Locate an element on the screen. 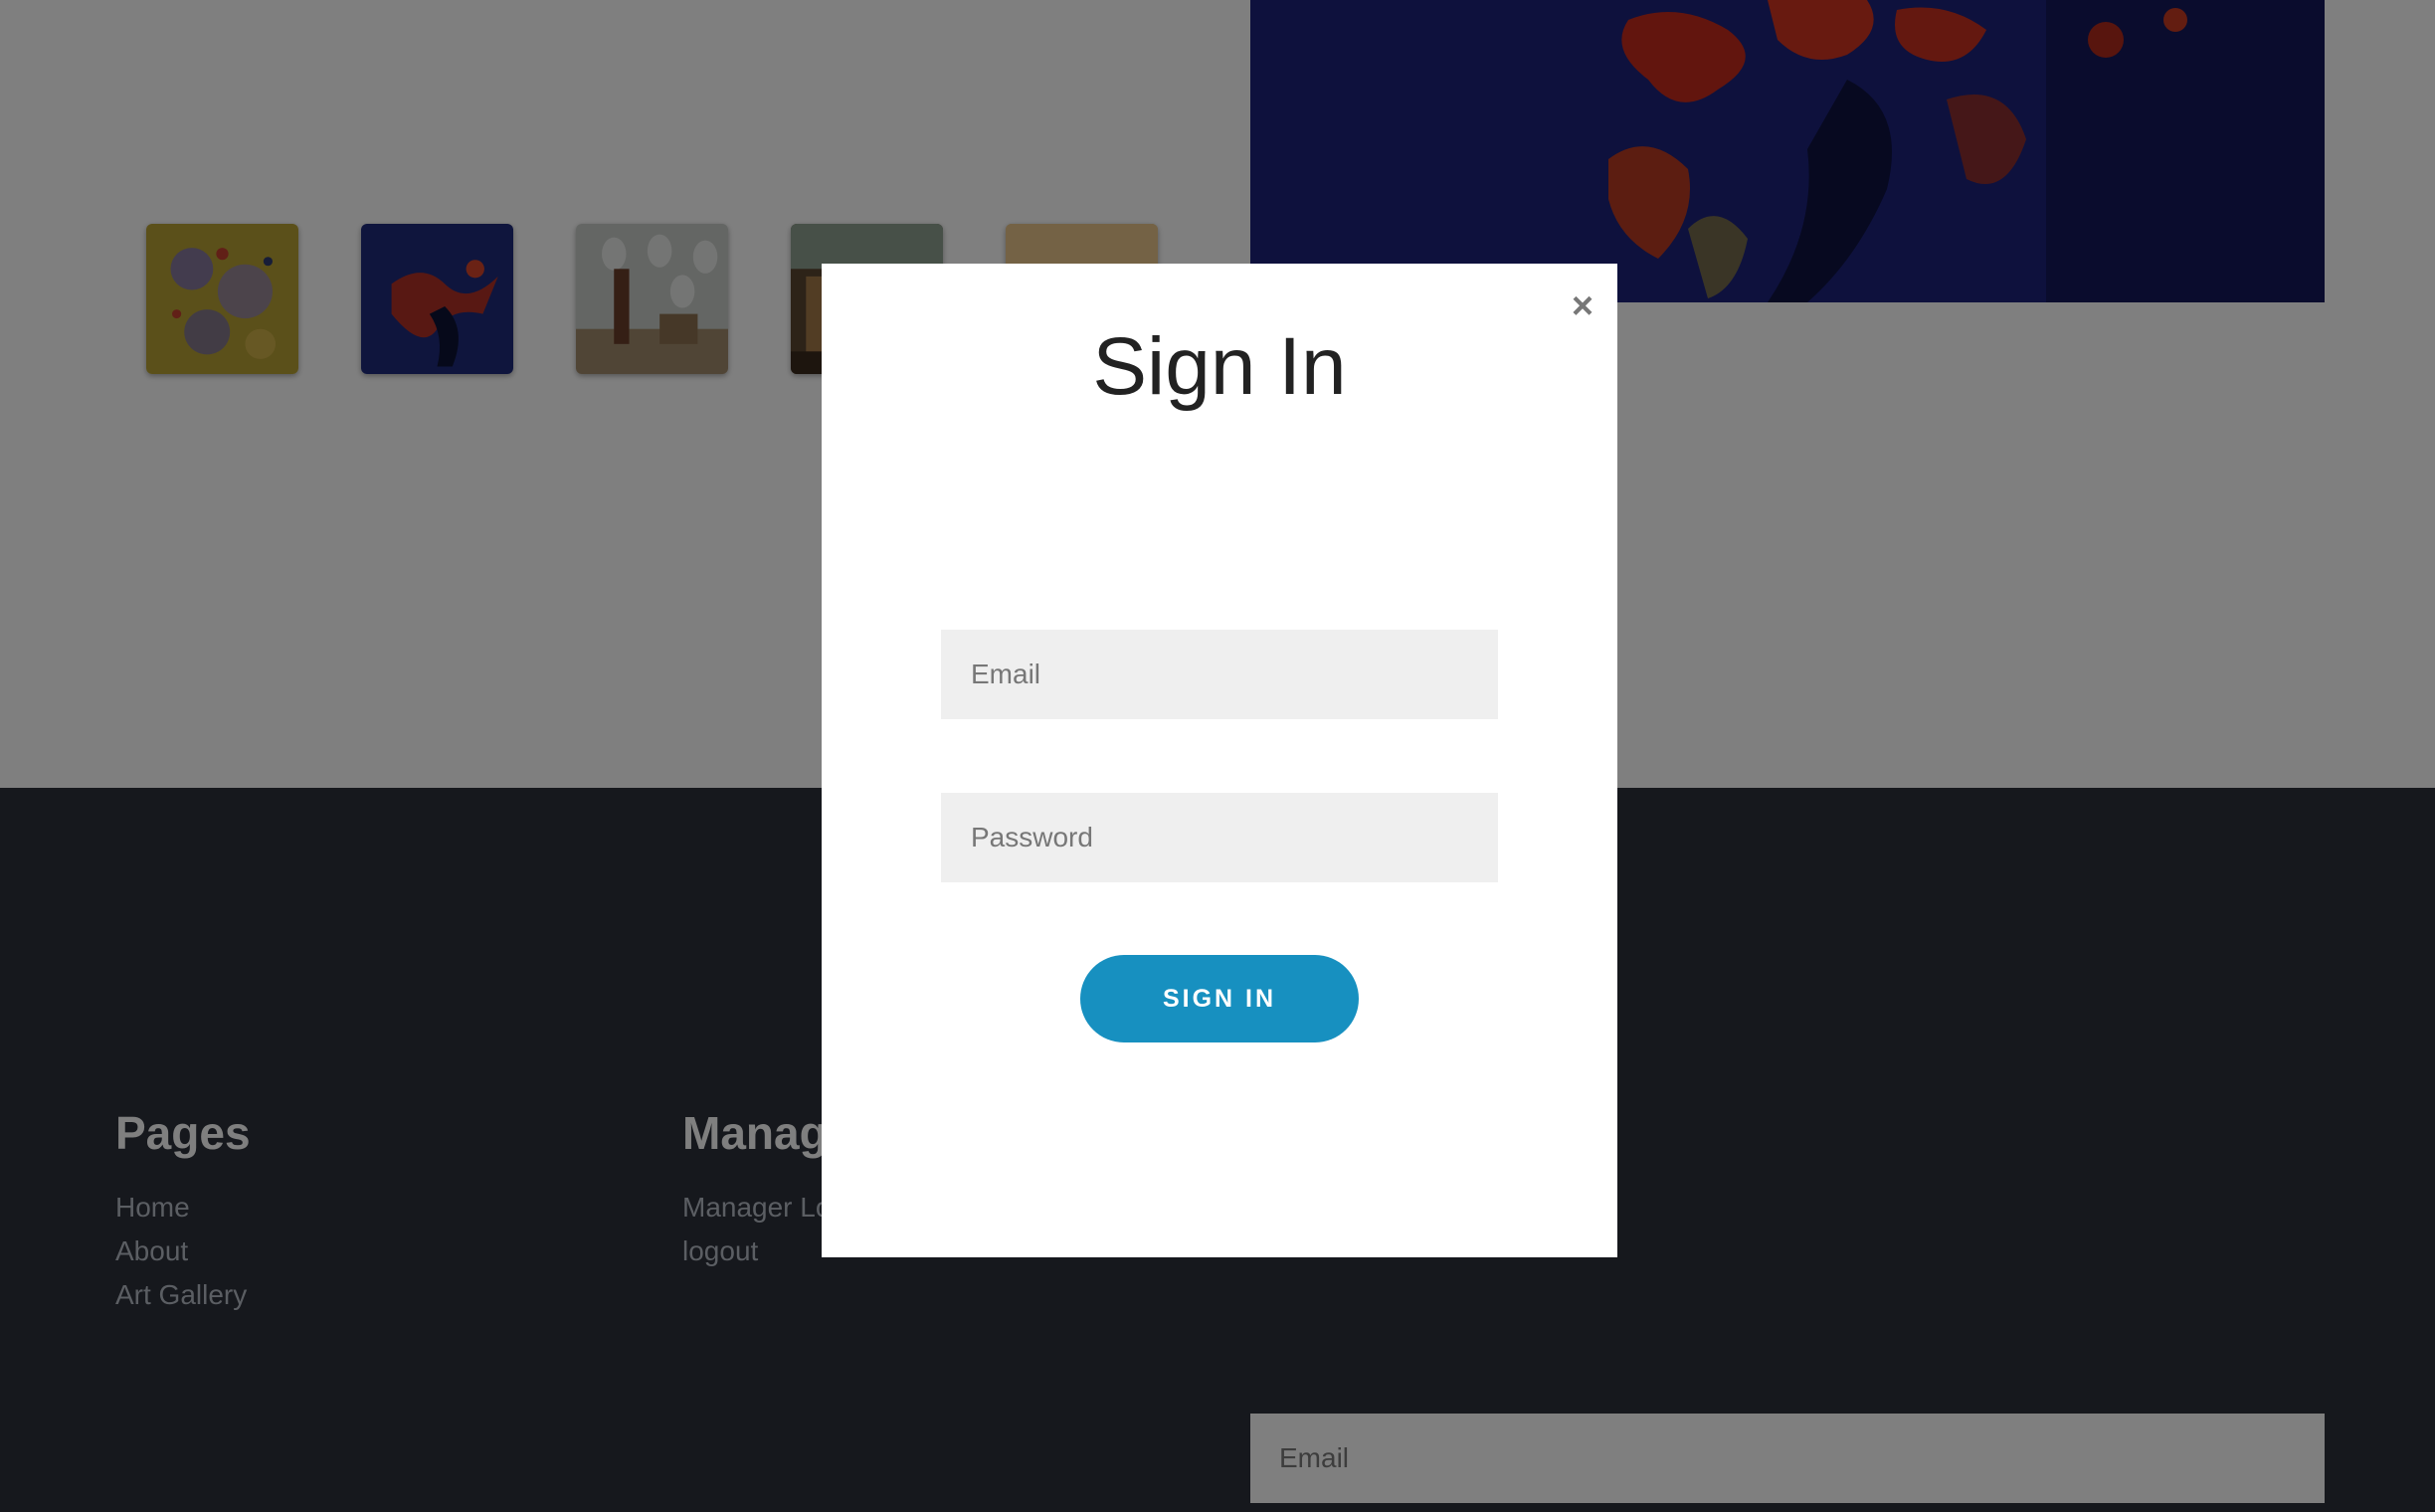  sign-in-button: SIGN IN is located at coordinates (1219, 999).